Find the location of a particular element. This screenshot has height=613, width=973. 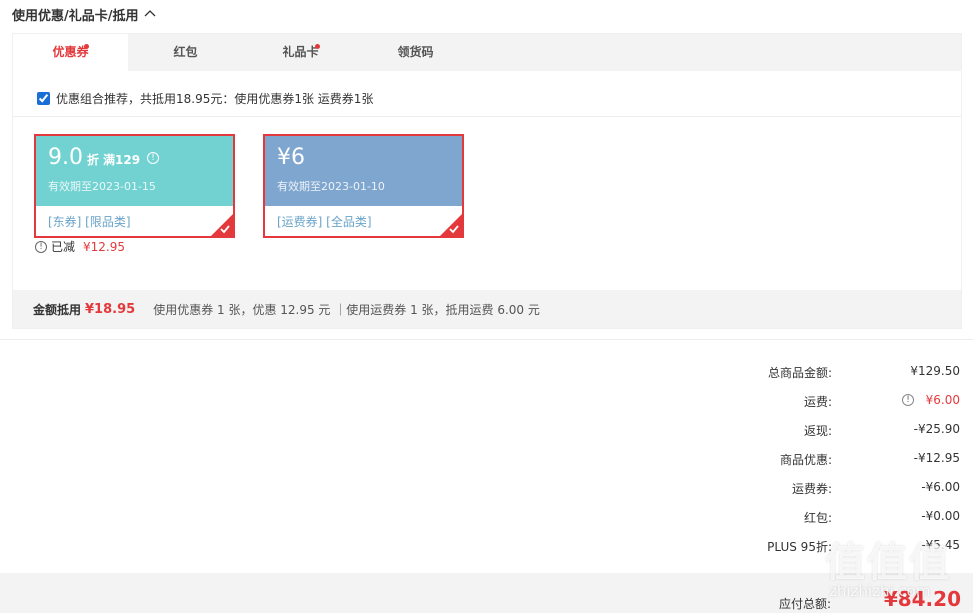

tab-bar: 优惠券 红包 礼品卡 领货码 is located at coordinates (487, 52).